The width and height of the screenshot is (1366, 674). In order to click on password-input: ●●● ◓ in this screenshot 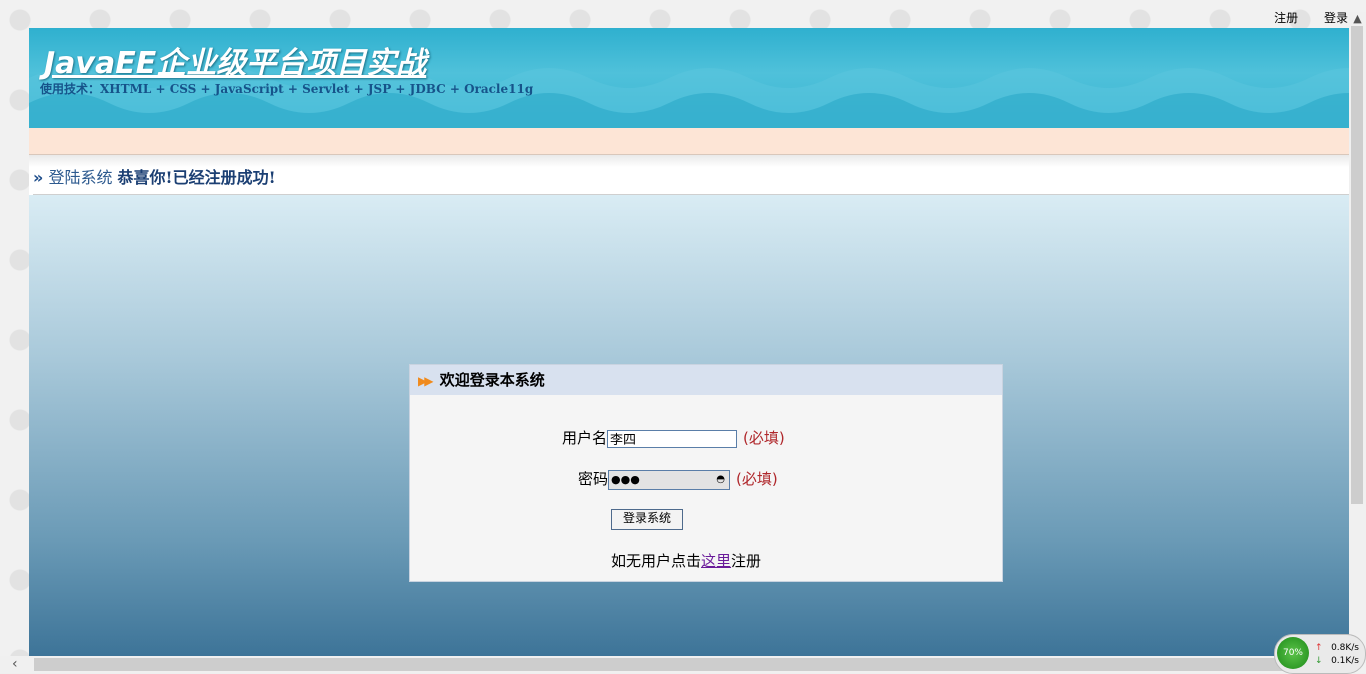, I will do `click(669, 480)`.